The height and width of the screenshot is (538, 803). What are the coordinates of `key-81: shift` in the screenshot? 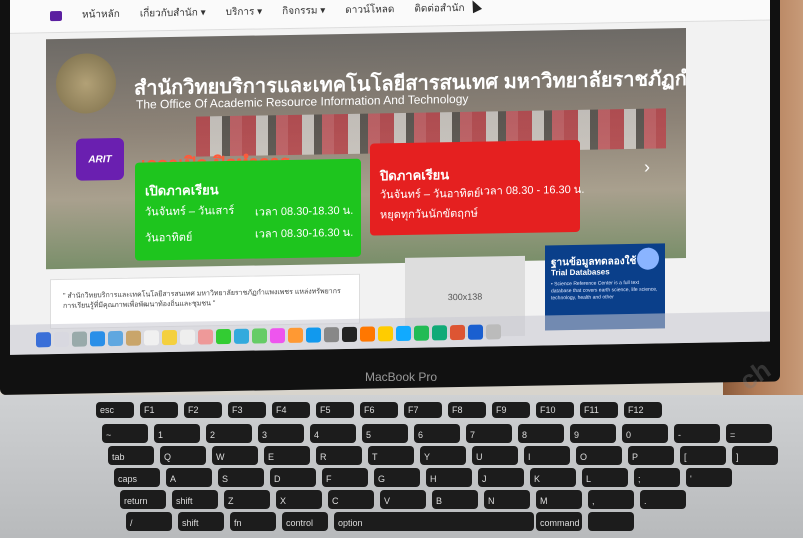 It's located at (195, 499).